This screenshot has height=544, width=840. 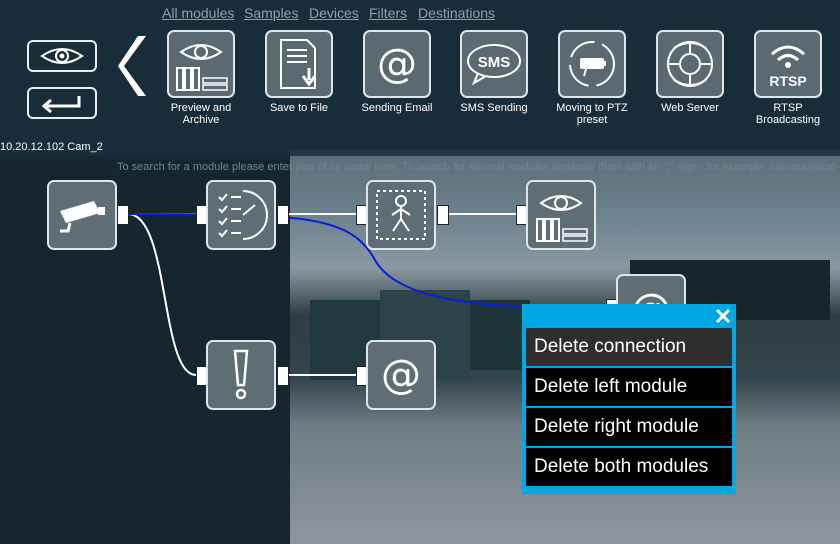 I want to click on tab-filters: Filters, so click(x=388, y=13).